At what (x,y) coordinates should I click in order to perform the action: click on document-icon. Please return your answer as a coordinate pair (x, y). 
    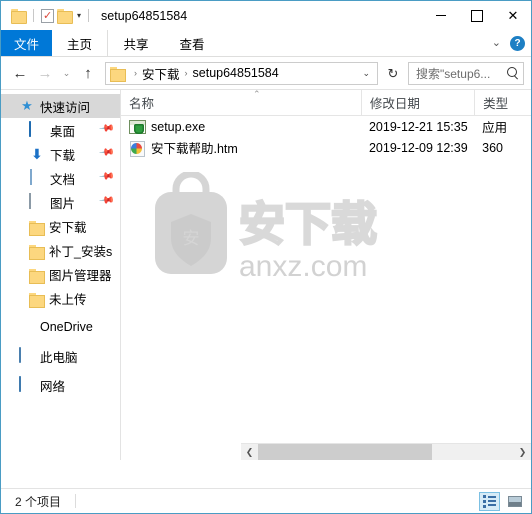
    Looking at the image, I should click on (37, 177).